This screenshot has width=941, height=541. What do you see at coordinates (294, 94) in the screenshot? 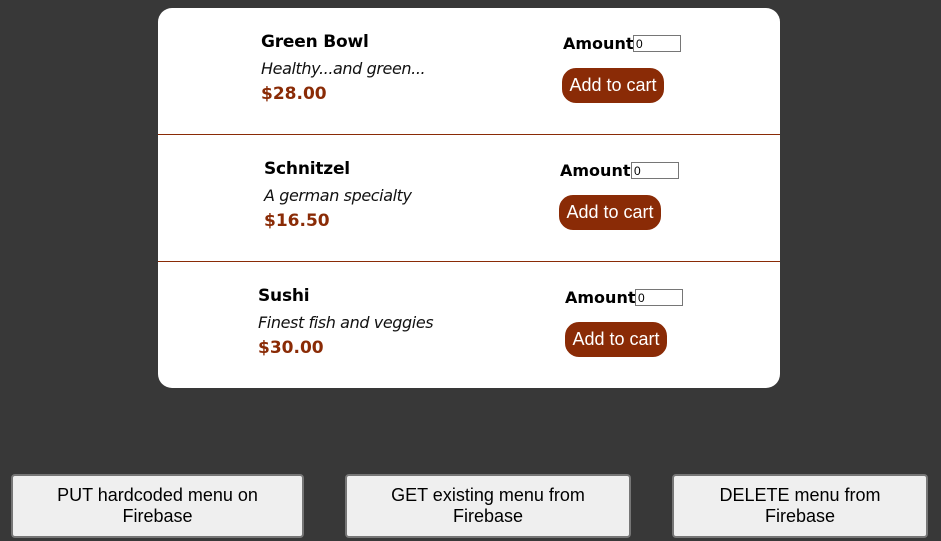
I see `meal-price: $28.00` at bounding box center [294, 94].